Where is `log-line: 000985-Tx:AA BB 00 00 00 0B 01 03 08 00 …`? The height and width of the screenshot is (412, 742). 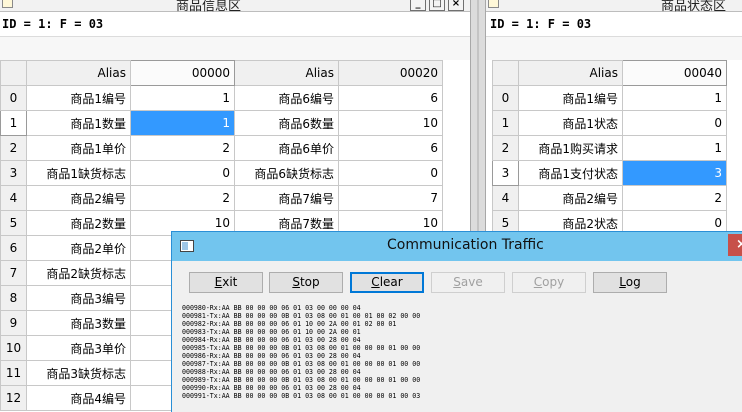
log-line: 000985-Tx:AA BB 00 00 00 0B 01 03 08 00 … is located at coordinates (301, 348).